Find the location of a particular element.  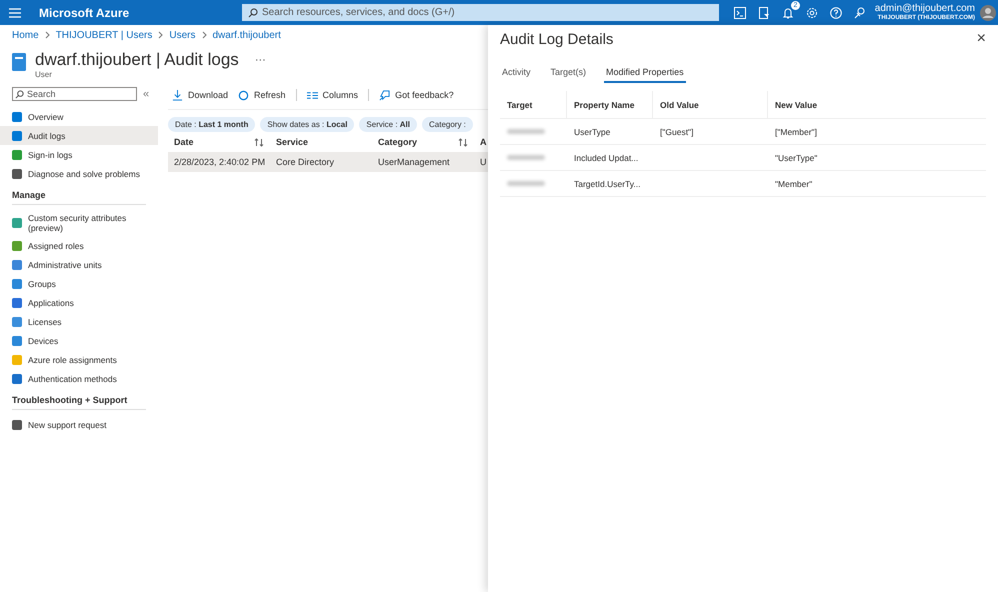

sidebar-item: Groups is located at coordinates (79, 283).